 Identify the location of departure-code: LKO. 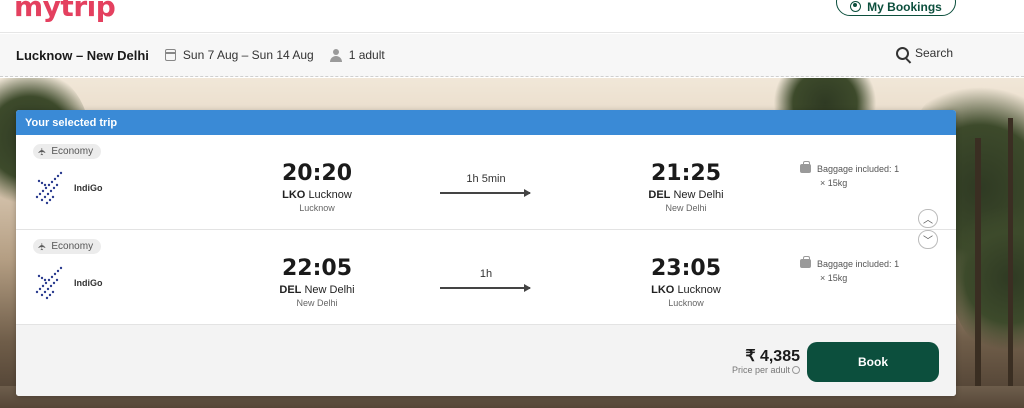
(294, 195).